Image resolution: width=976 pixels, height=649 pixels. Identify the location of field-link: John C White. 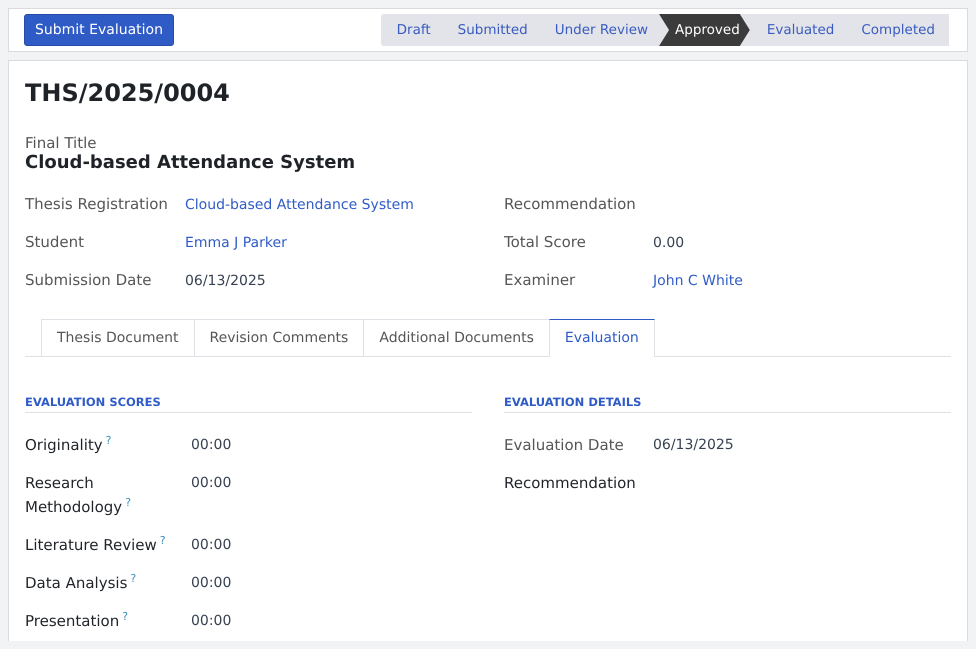
(698, 281).